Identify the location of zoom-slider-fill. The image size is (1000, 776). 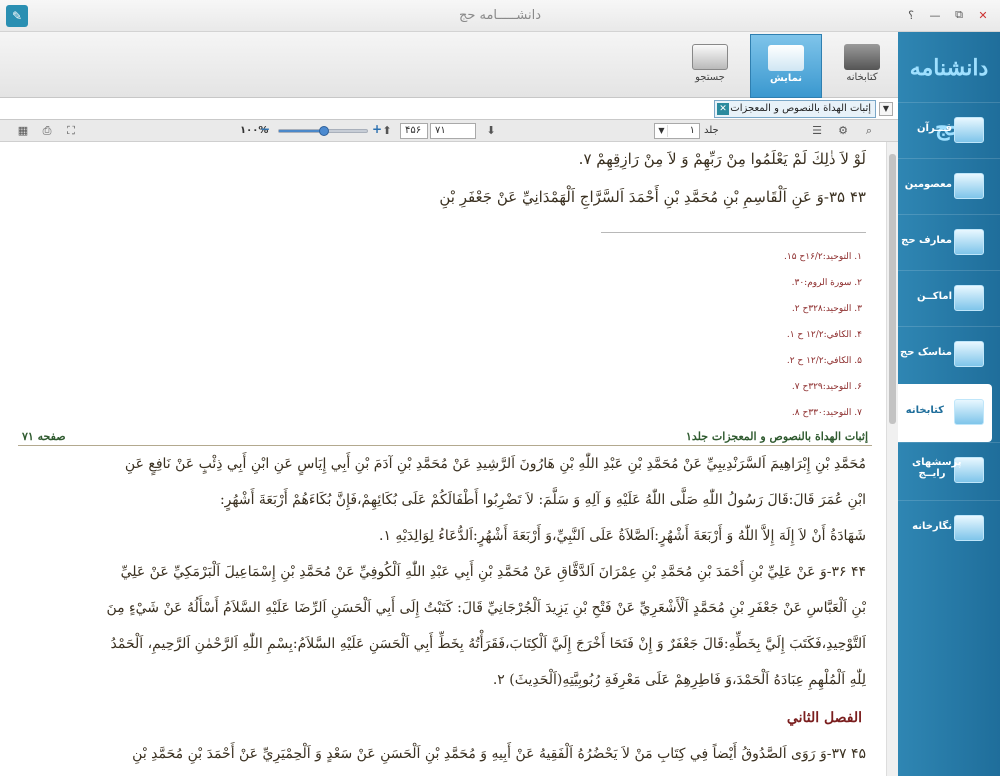
(301, 131).